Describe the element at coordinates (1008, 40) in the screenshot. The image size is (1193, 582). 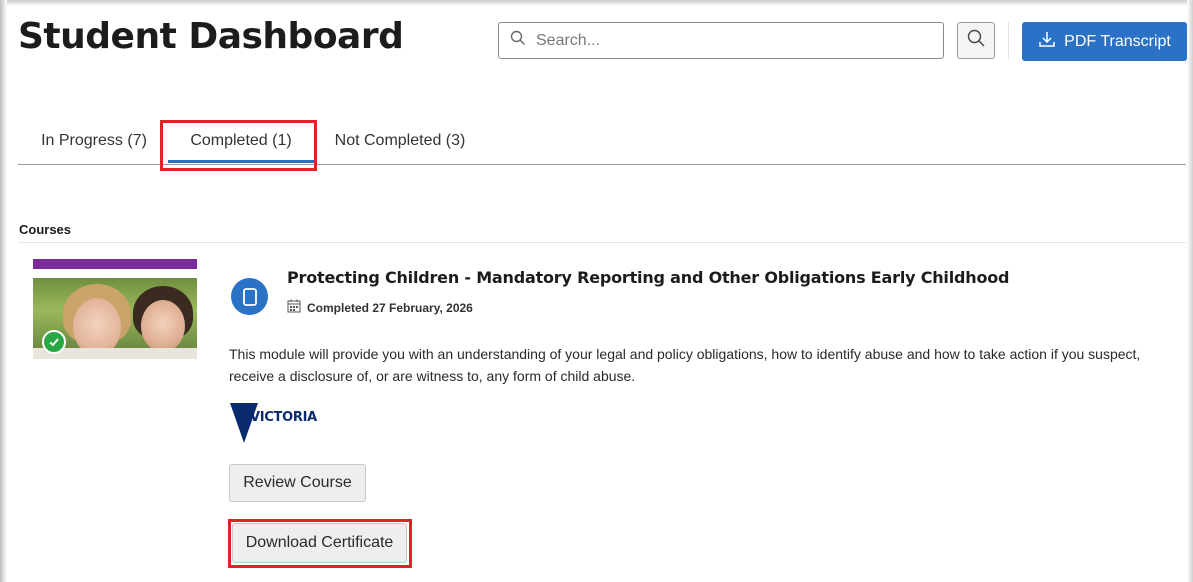
I see `header-divider` at that location.